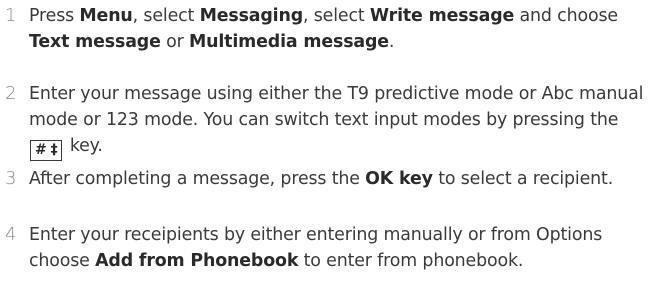 This screenshot has width=650, height=283. I want to click on step-number: 1, so click(11, 15).